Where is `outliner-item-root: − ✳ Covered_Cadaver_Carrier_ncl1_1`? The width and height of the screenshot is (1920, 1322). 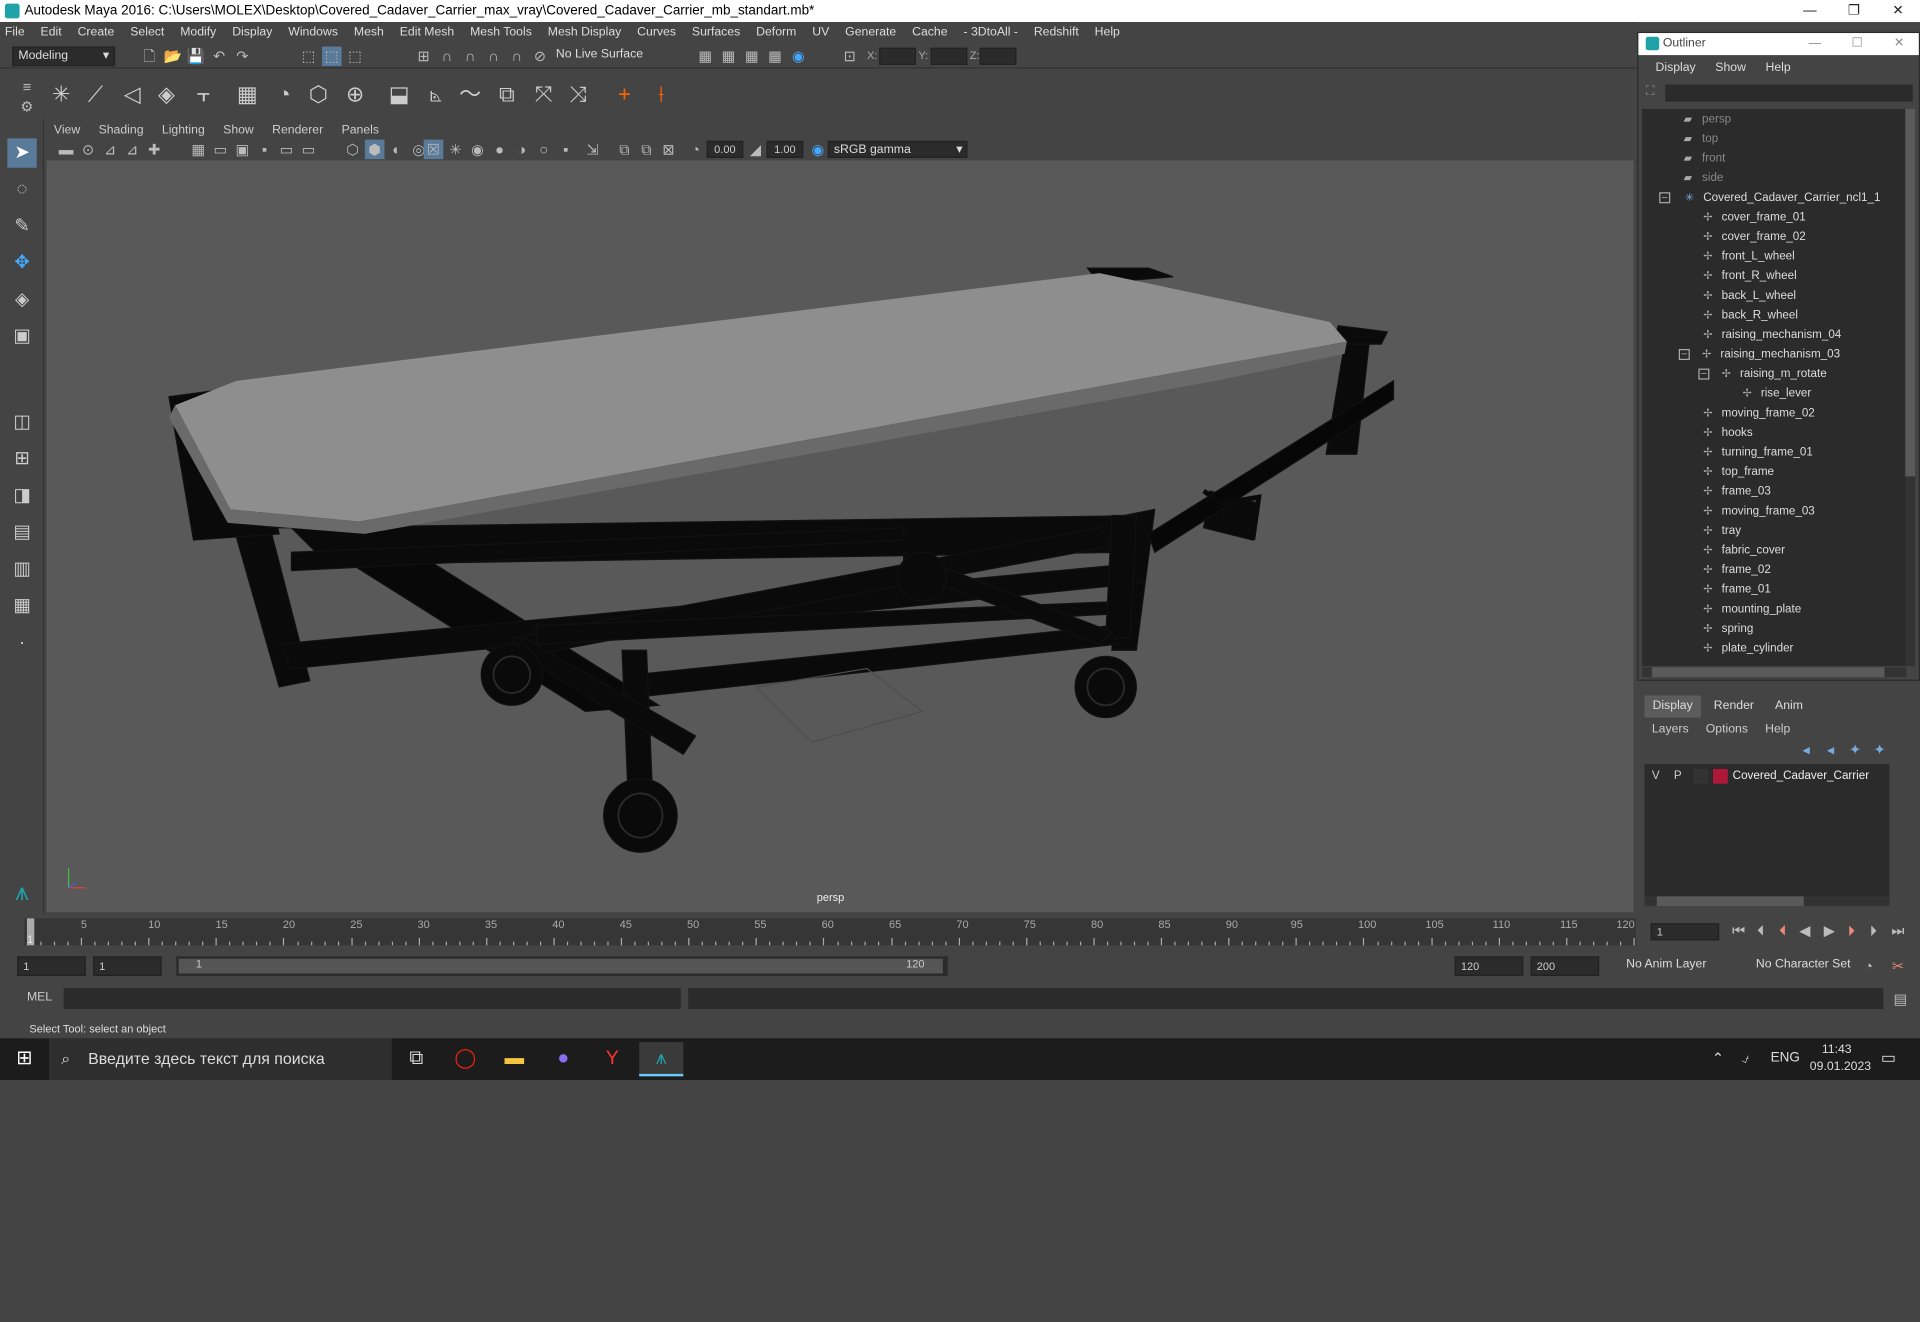
outliner-item-root: − ✳ Covered_Cadaver_Carrier_ncl1_1 is located at coordinates (1769, 197).